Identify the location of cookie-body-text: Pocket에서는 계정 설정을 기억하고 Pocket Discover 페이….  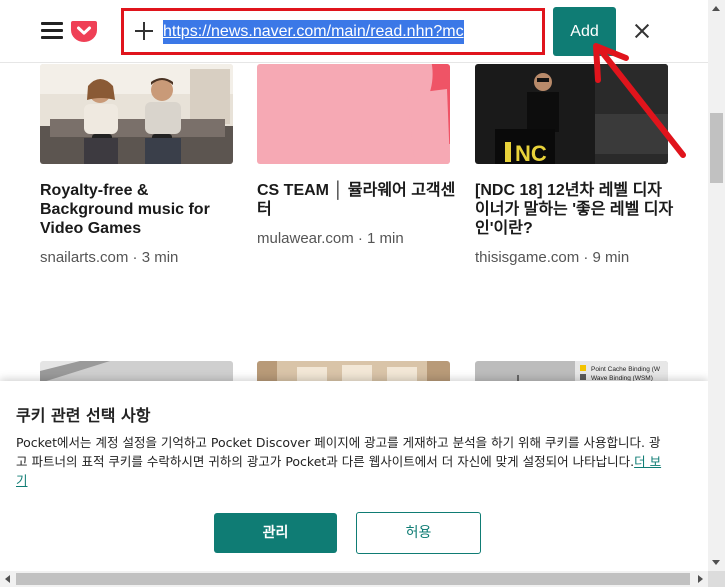
(338, 452).